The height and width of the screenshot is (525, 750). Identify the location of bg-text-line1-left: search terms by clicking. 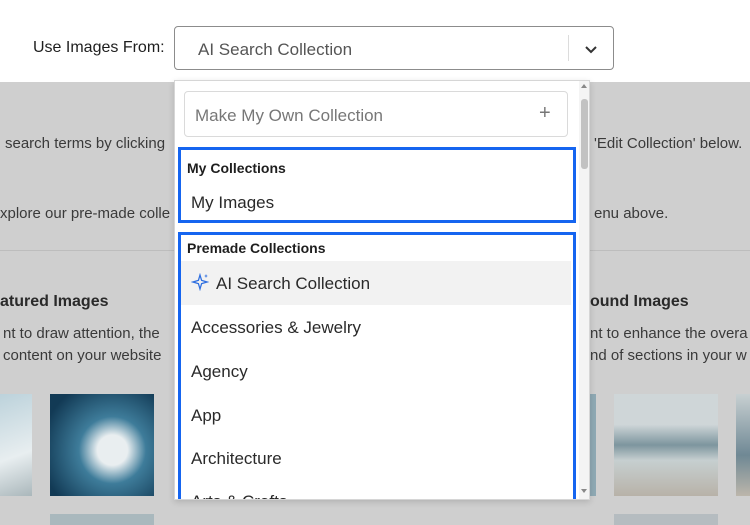
(85, 143).